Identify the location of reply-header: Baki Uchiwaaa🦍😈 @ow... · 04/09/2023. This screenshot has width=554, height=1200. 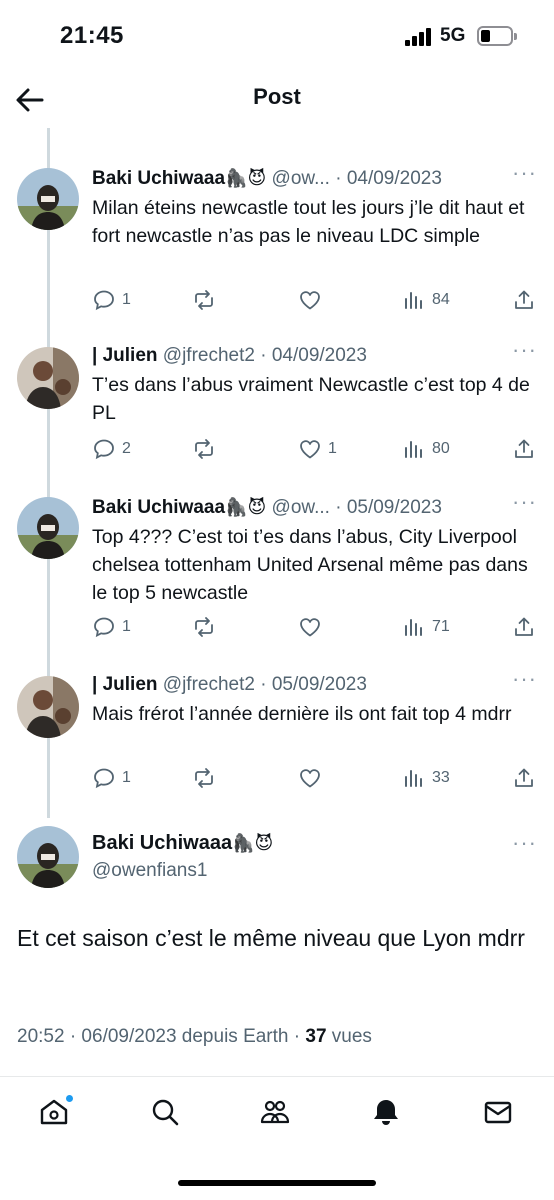
(267, 178).